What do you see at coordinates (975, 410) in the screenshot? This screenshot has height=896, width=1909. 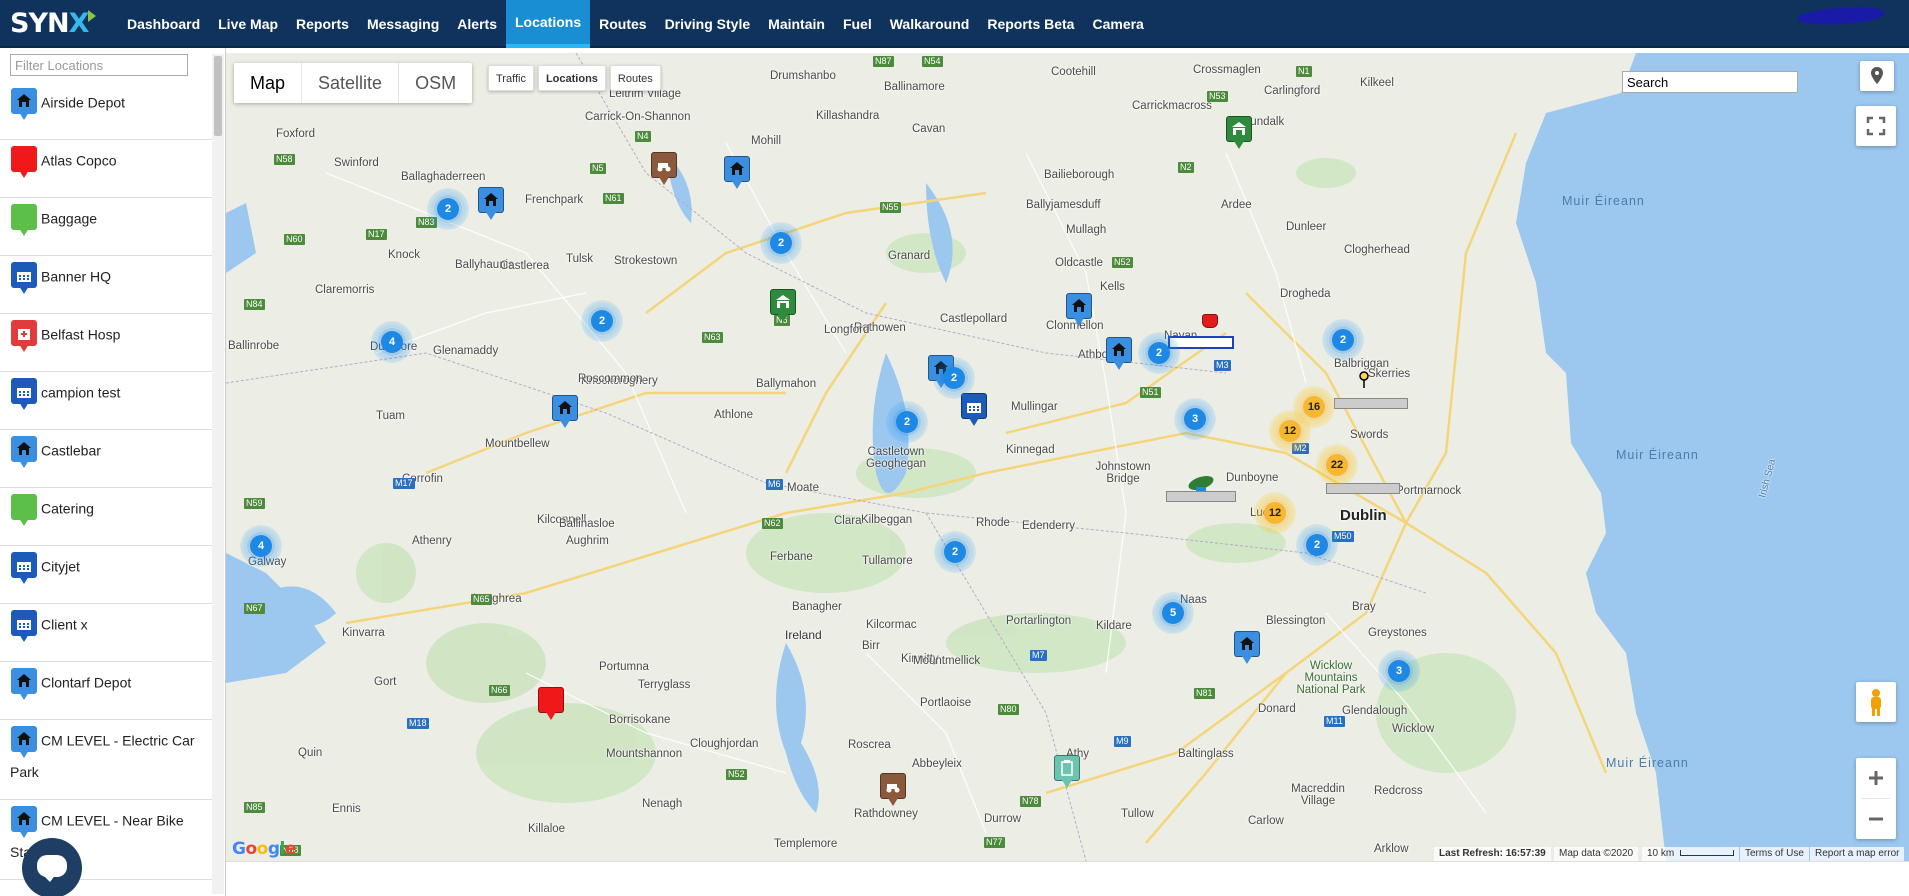 I see `map-pin-factory` at bounding box center [975, 410].